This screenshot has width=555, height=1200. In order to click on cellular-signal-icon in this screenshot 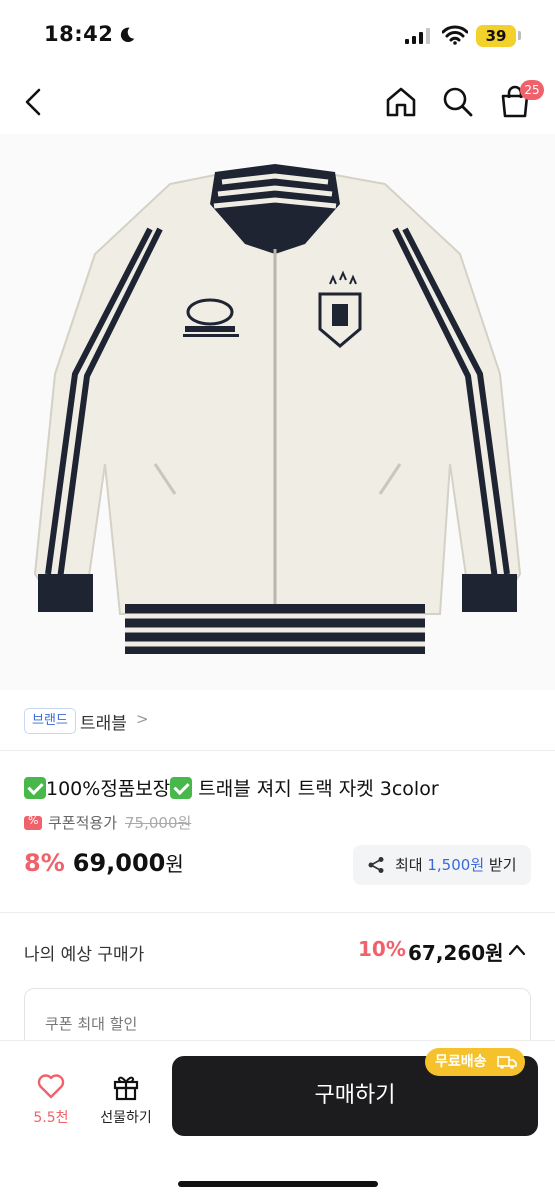, I will do `click(417, 36)`.